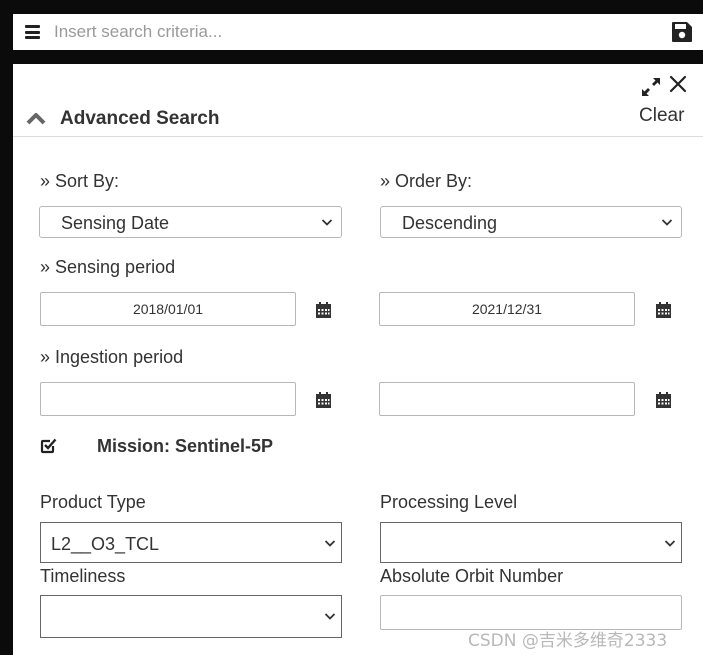 This screenshot has width=703, height=655. What do you see at coordinates (531, 542) in the screenshot?
I see `processing-level-select` at bounding box center [531, 542].